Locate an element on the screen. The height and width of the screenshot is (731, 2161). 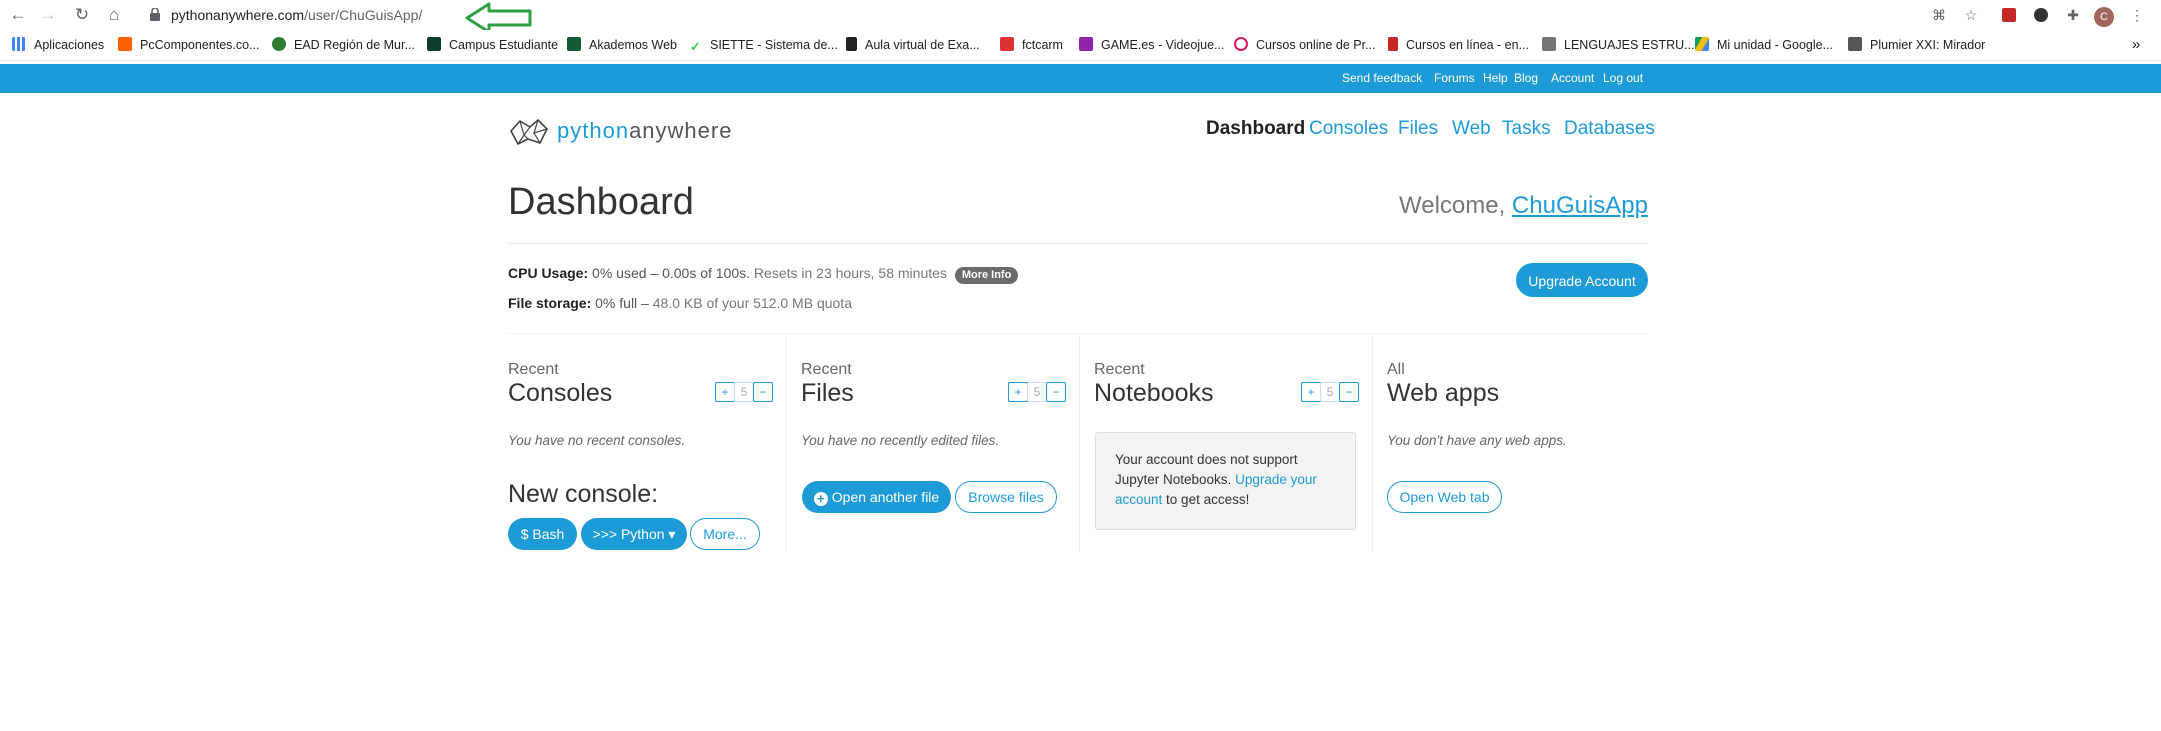
google-drive-icon is located at coordinates (1702, 44).